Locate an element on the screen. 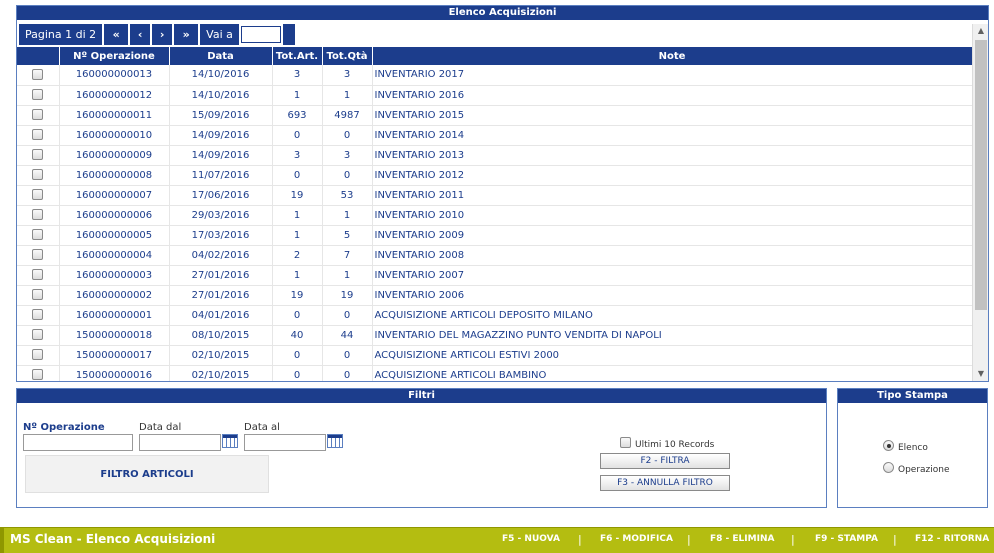 This screenshot has height=553, width=994. cell-tot-qta: 0 is located at coordinates (347, 315).